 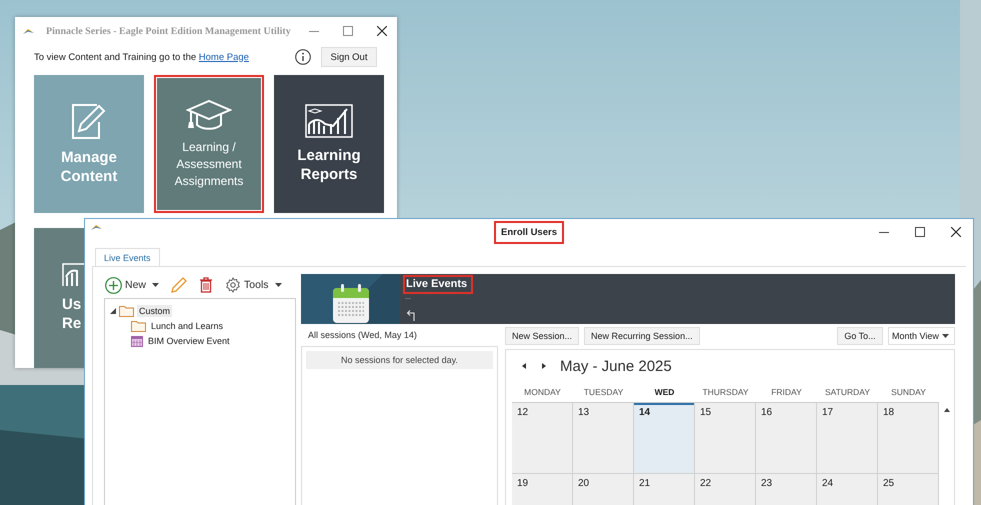 I want to click on day-cell: 16, so click(x=786, y=438).